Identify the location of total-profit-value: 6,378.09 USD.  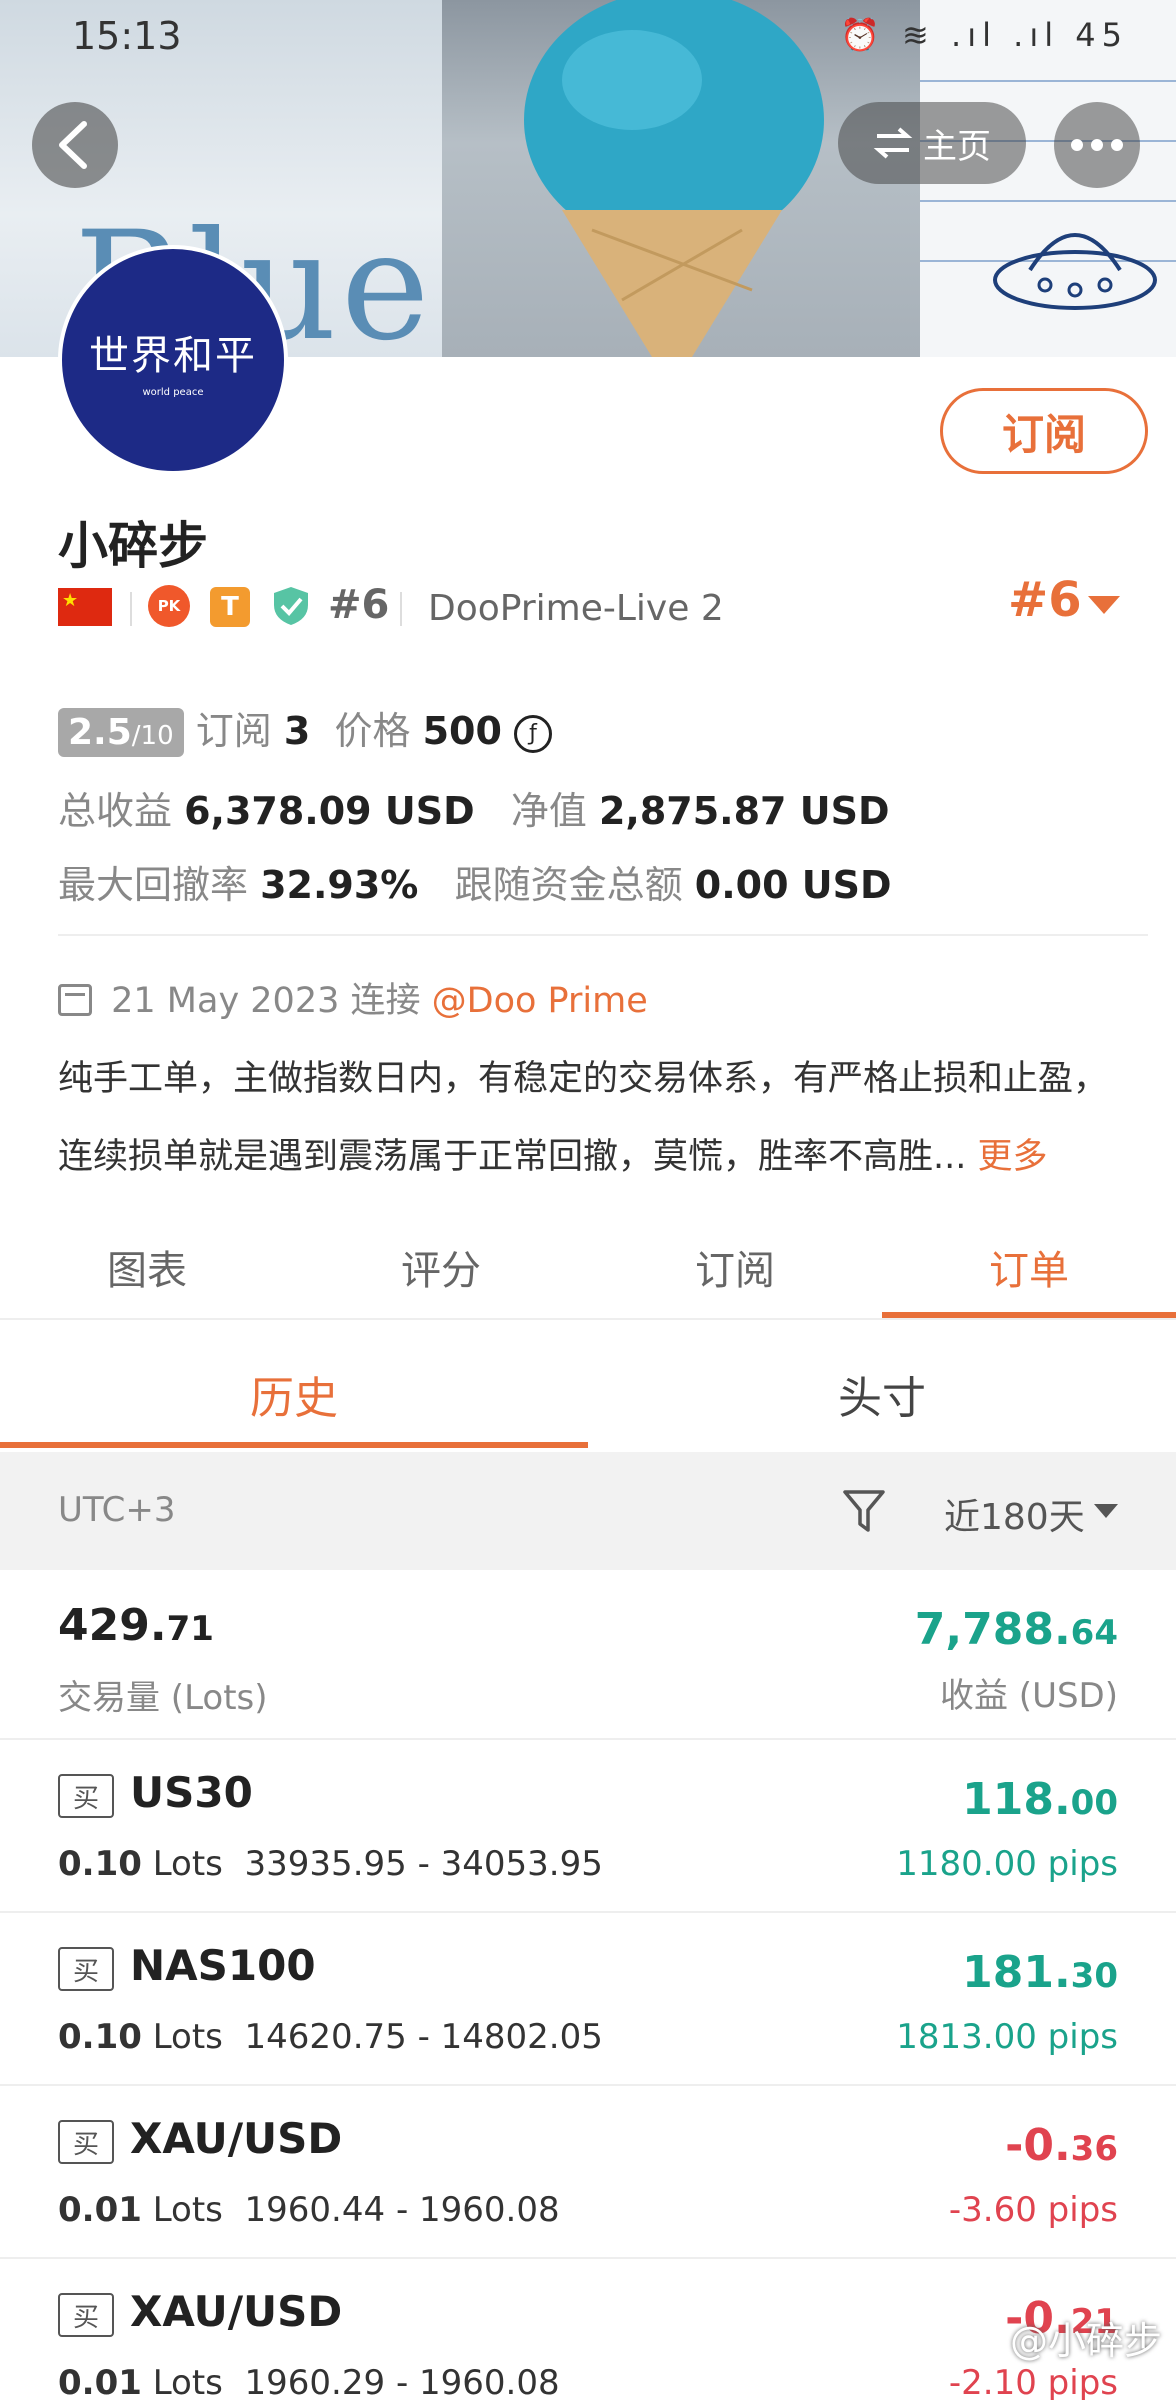
(329, 811).